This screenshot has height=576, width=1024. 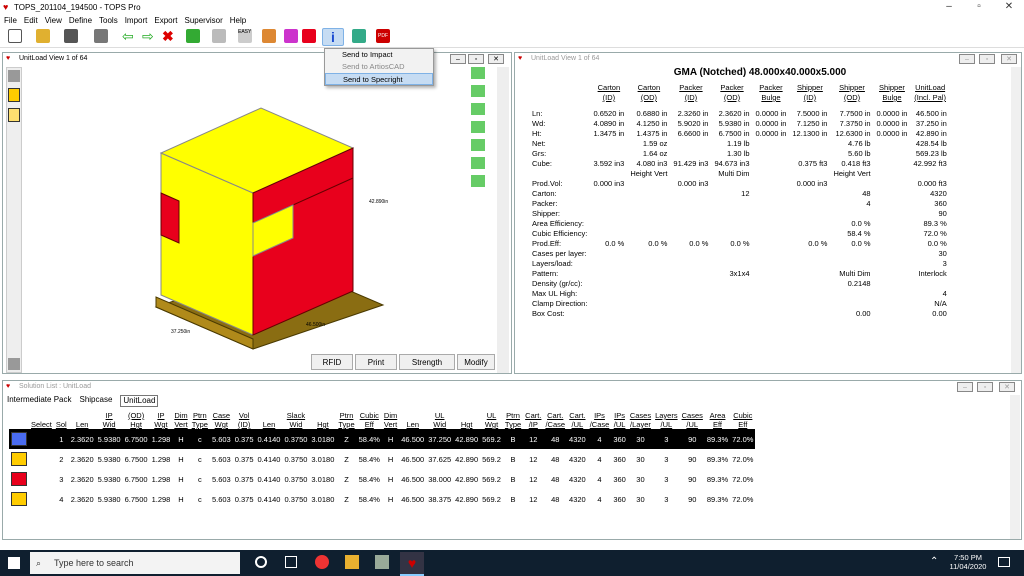 I want to click on menu-item-send-to-impact: Send to Impact, so click(x=379, y=55).